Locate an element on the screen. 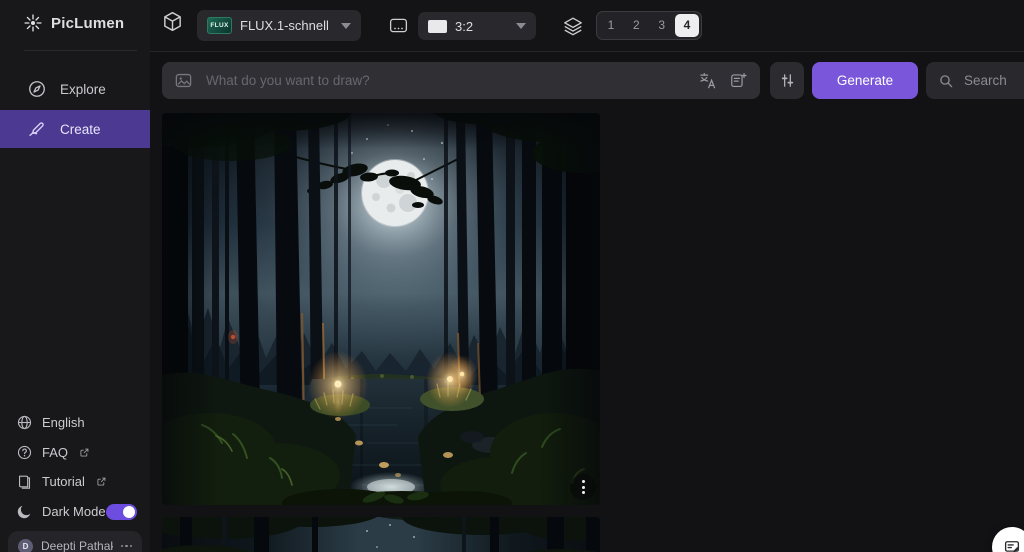 This screenshot has width=1024, height=552. user-name: Deepti Pathak is located at coordinates (77, 545).